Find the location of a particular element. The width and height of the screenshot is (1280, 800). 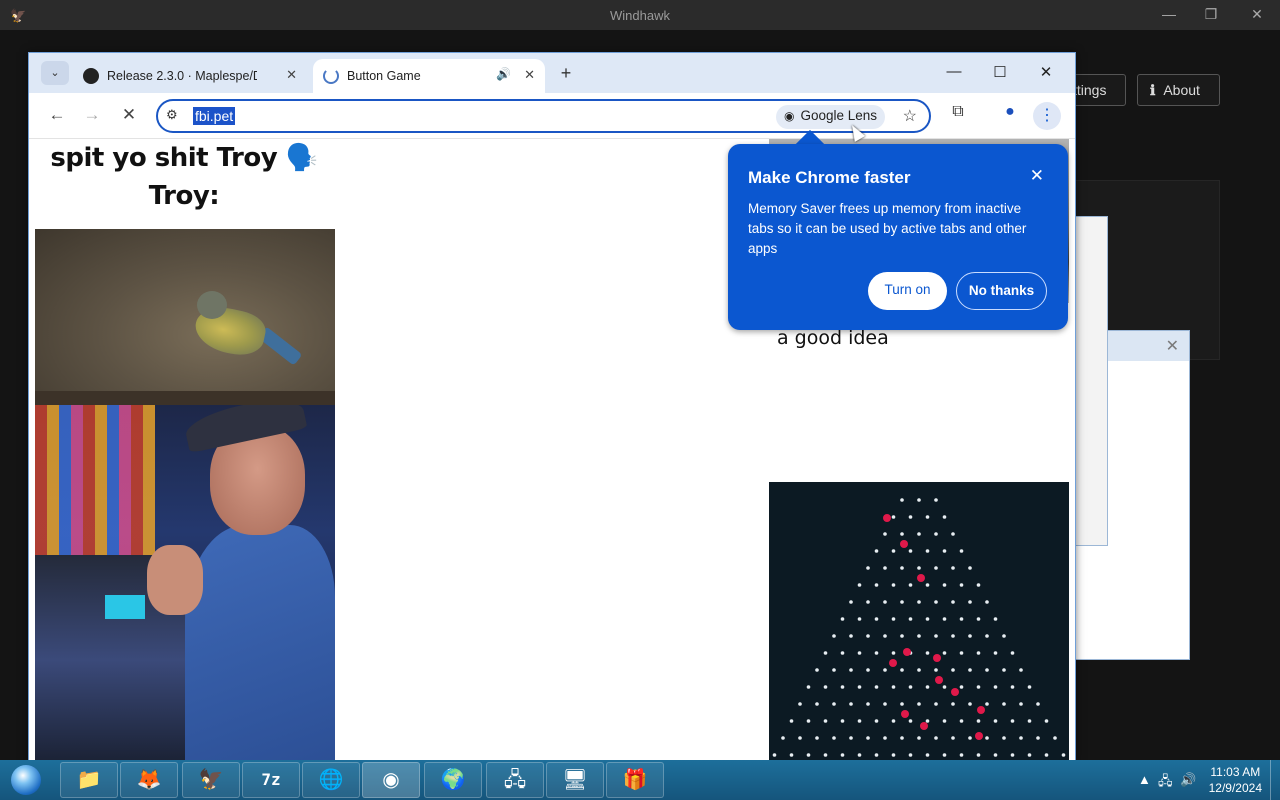

speaker-icon: 🔊 is located at coordinates (503, 74).